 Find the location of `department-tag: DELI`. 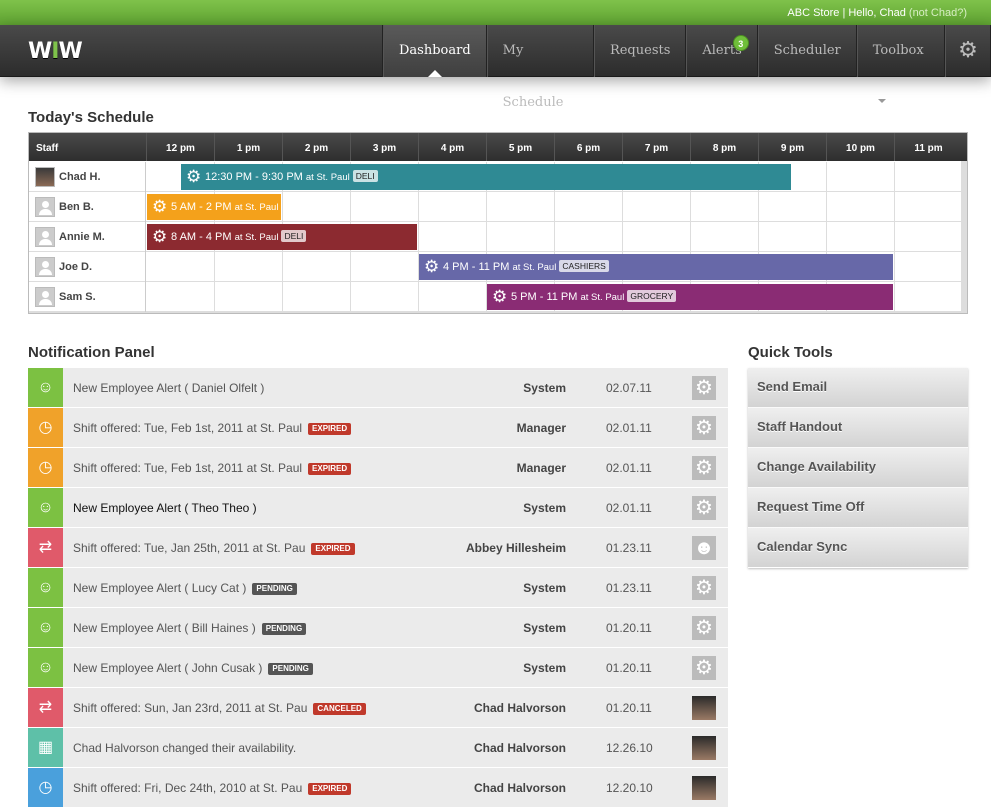

department-tag: DELI is located at coordinates (365, 176).